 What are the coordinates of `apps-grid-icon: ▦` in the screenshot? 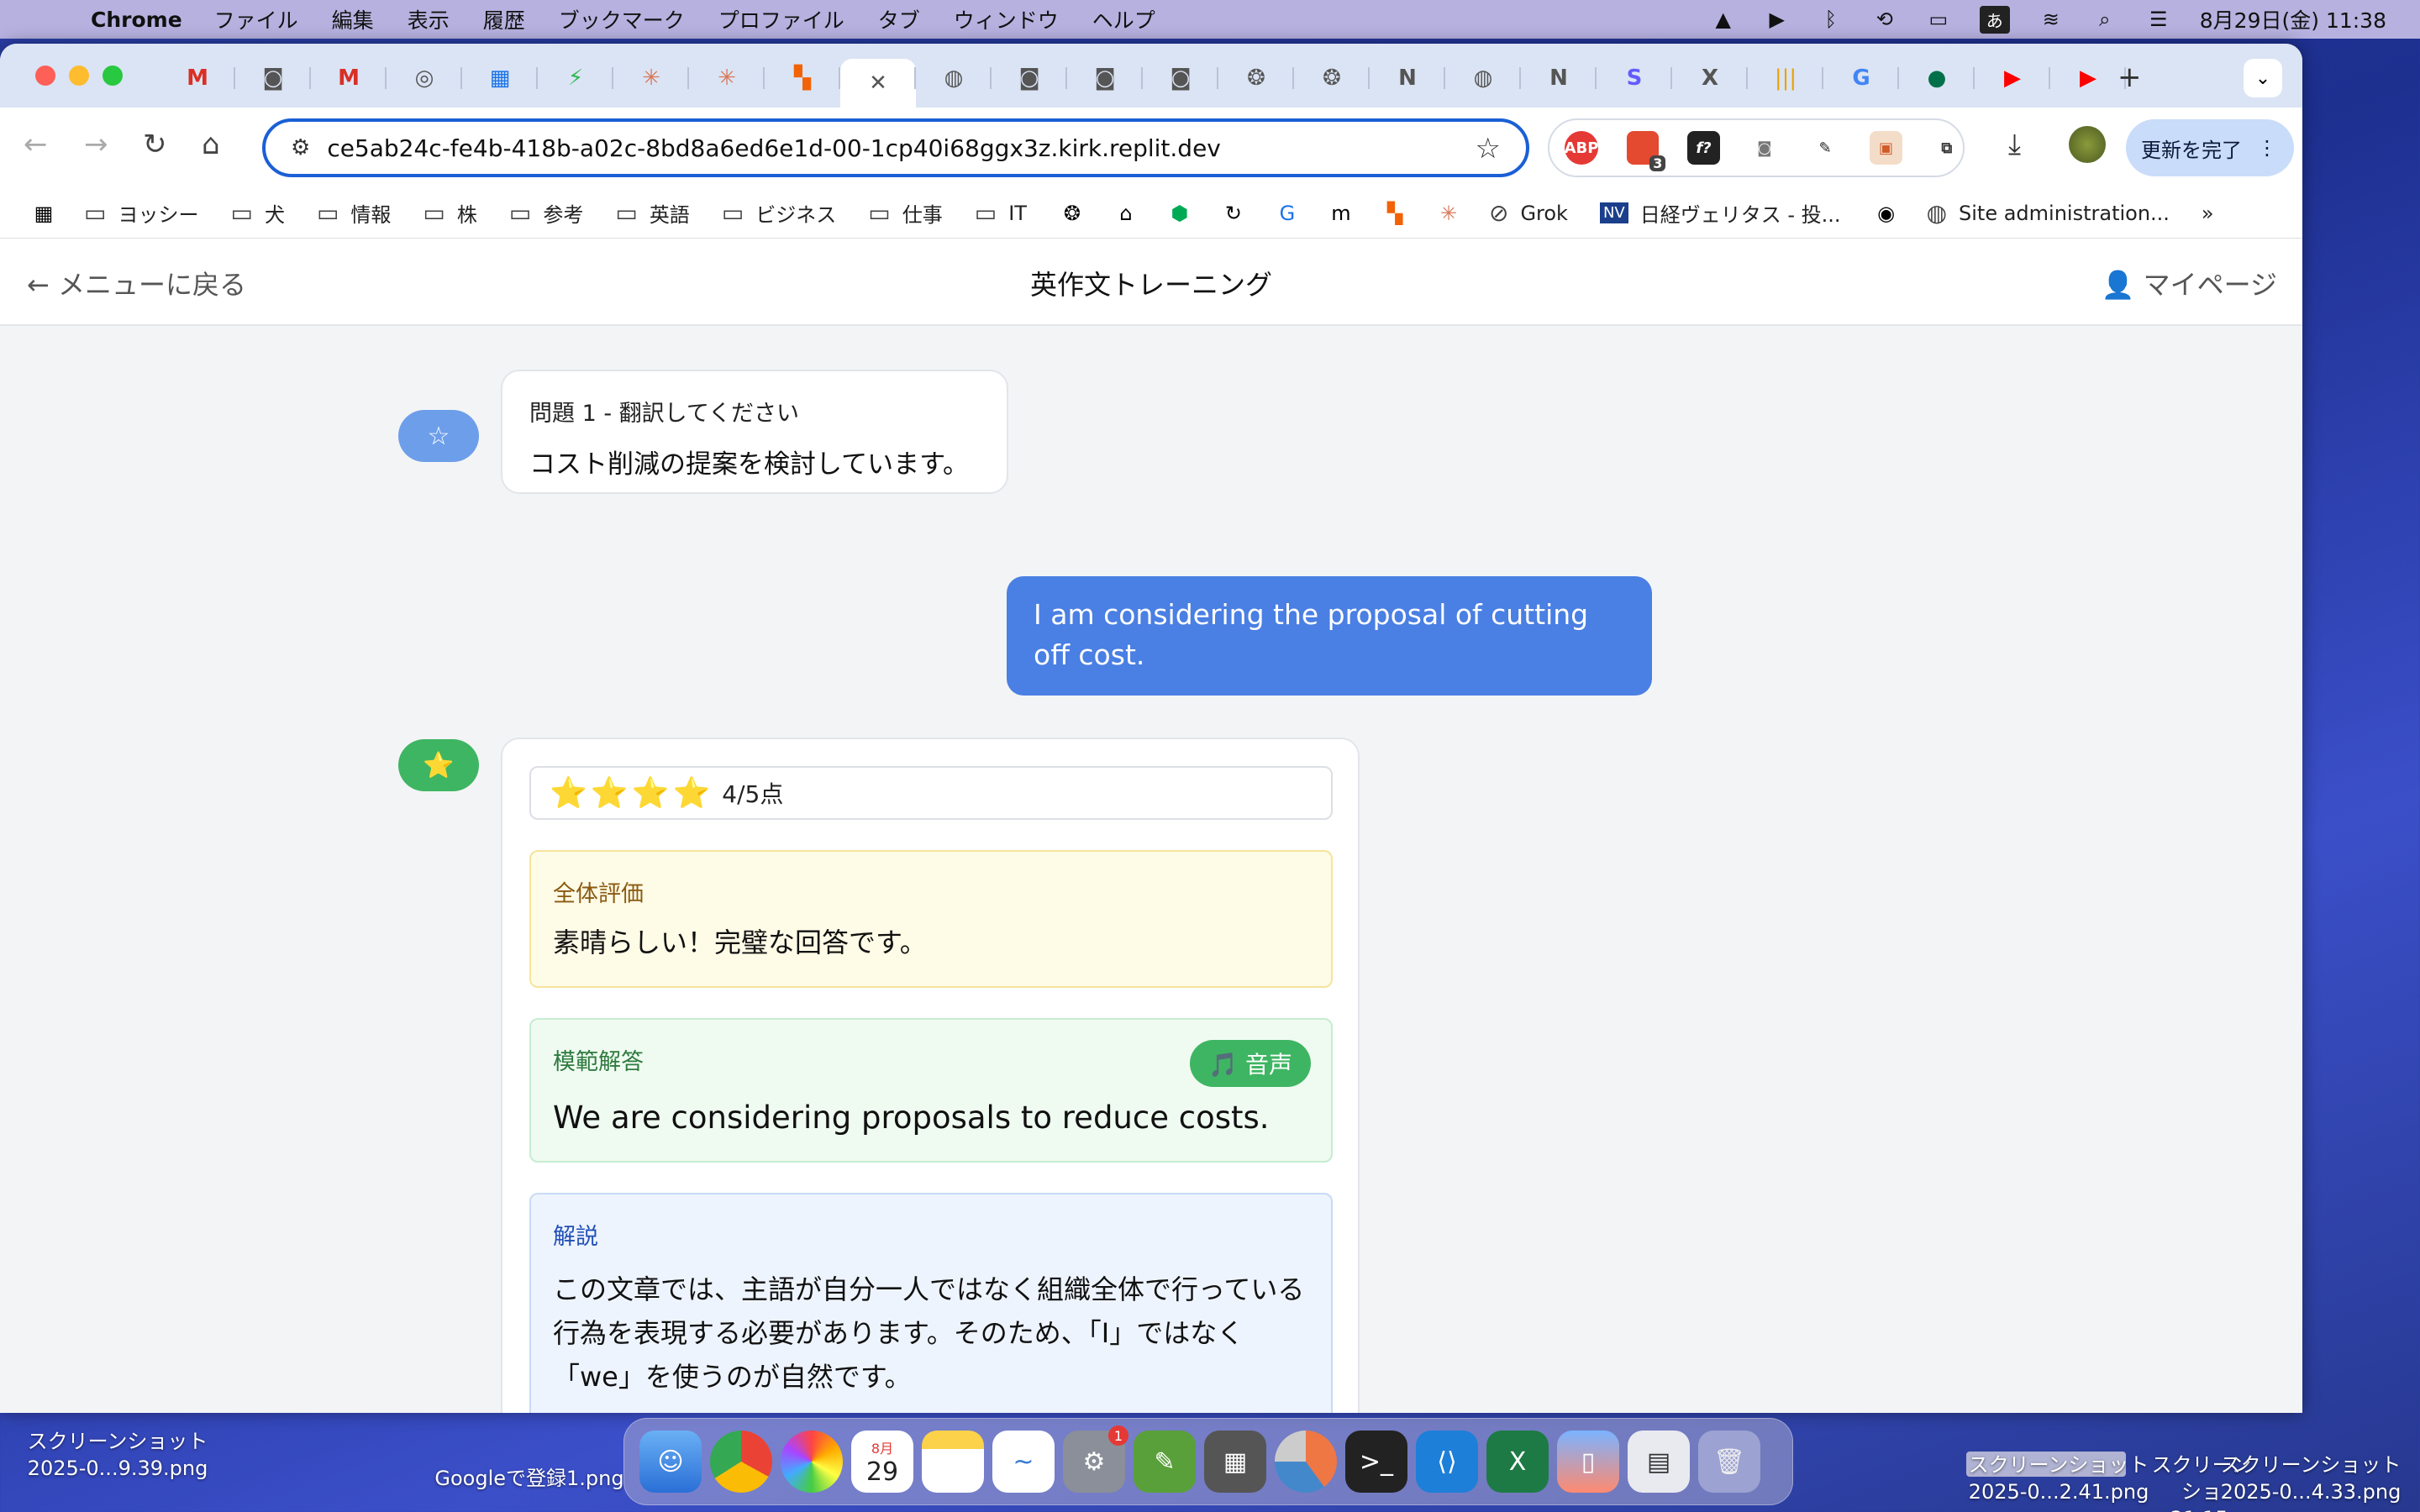 It's located at (43, 213).